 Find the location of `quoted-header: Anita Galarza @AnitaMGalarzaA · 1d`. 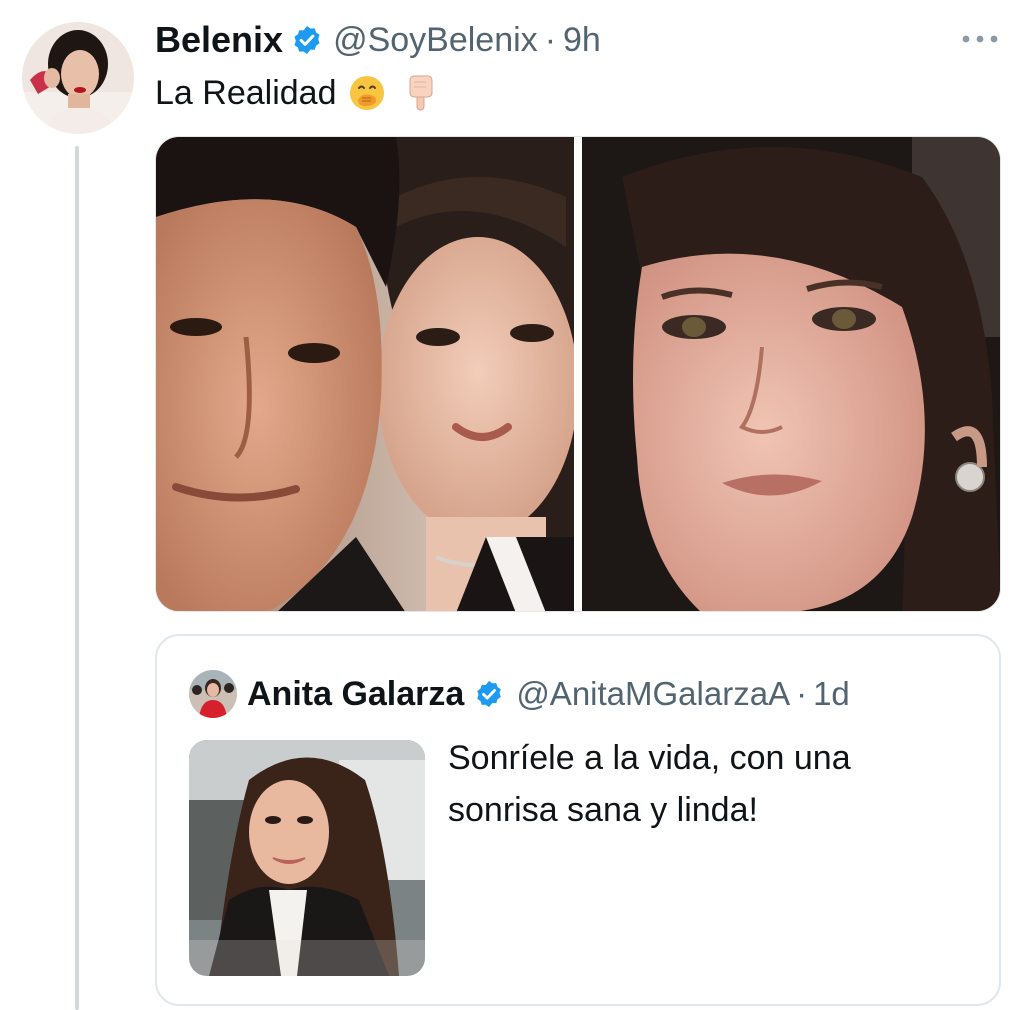

quoted-header: Anita Galarza @AnitaMGalarzaA · 1d is located at coordinates (548, 694).